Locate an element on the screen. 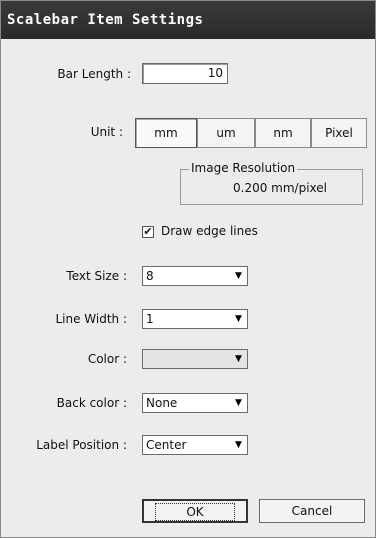 The image size is (376, 538). unit-button-pixel: Pixel is located at coordinates (339, 133).